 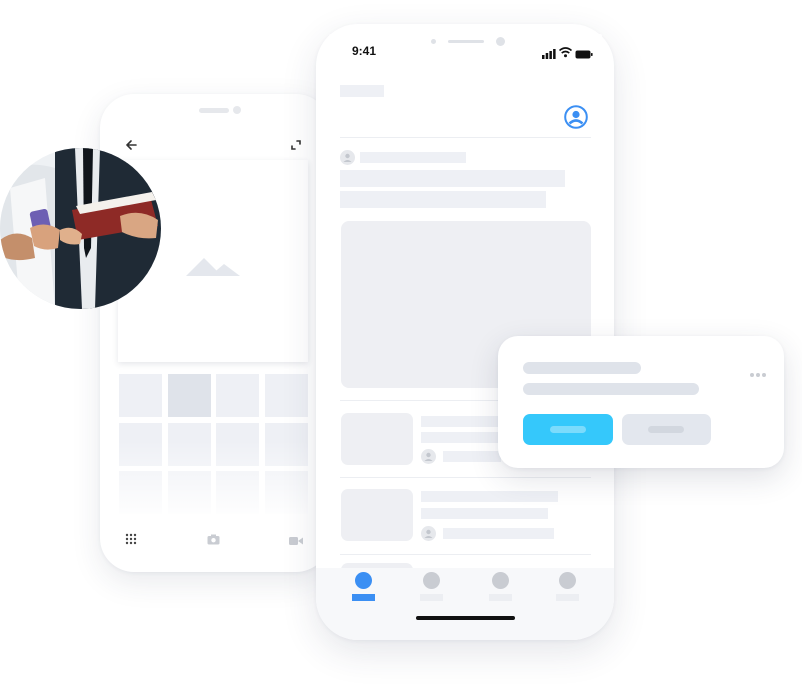 I want to click on tab-3-label, so click(x=500, y=597).